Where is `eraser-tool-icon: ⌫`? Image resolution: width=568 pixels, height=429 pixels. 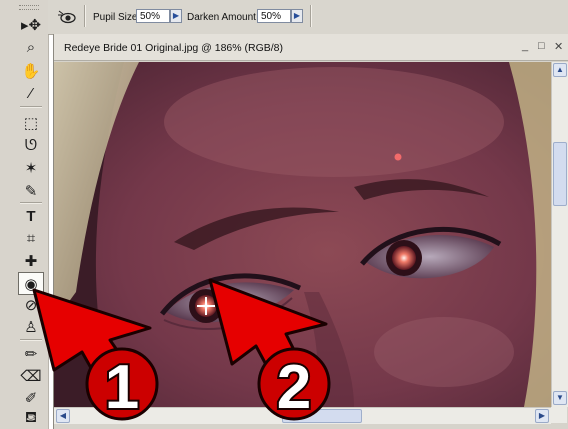
eraser-tool-icon: ⌫ is located at coordinates (31, 375).